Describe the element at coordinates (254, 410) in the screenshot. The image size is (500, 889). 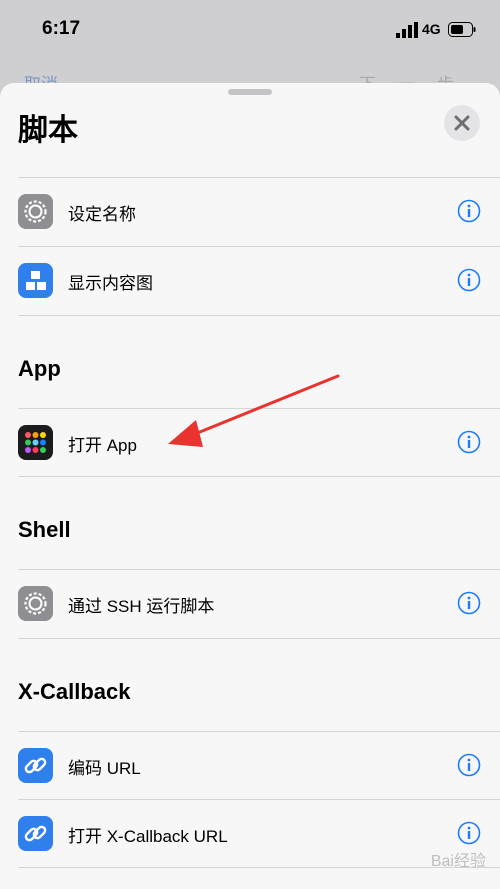
I see `annotation-arrow-icon` at that location.